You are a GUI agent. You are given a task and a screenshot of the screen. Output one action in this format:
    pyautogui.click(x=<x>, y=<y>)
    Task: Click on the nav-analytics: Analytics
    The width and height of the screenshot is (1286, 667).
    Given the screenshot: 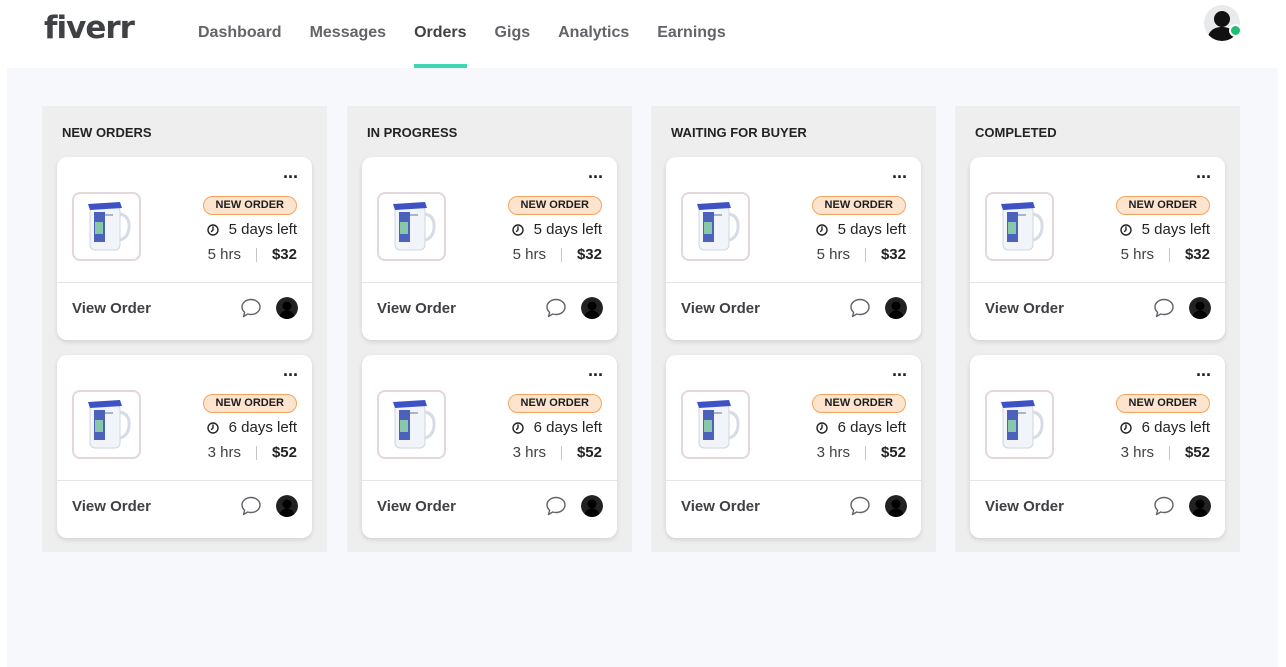 What is the action you would take?
    pyautogui.click(x=593, y=34)
    